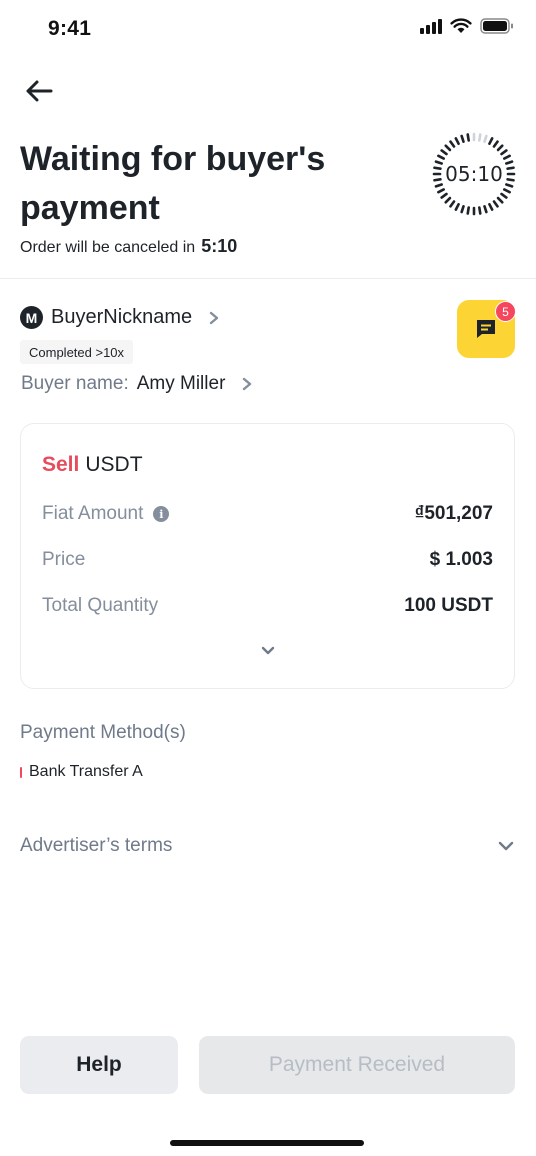  Describe the element at coordinates (77, 352) in the screenshot. I see `completed-badge: Completed >10x` at that location.